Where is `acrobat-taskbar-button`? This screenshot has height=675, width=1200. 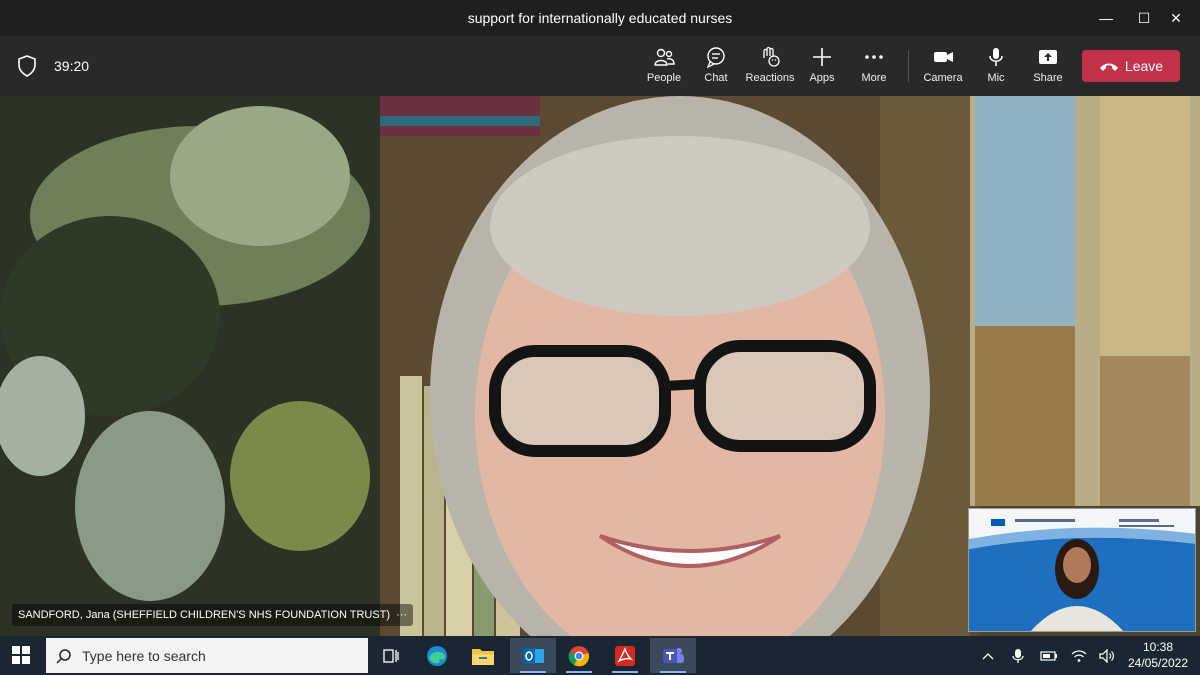 acrobat-taskbar-button is located at coordinates (625, 655).